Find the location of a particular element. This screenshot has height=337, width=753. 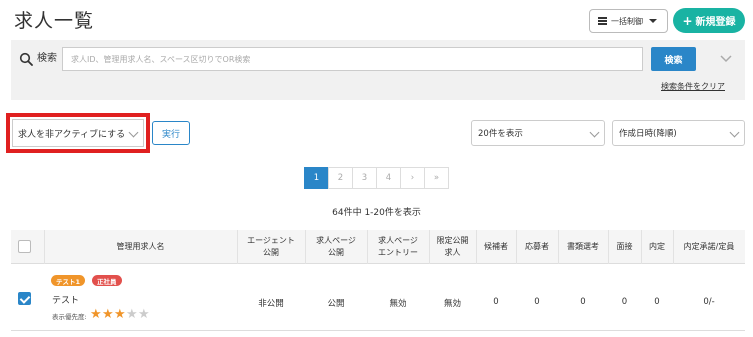

header-job-page-entry-line2: エントリー is located at coordinates (398, 252).